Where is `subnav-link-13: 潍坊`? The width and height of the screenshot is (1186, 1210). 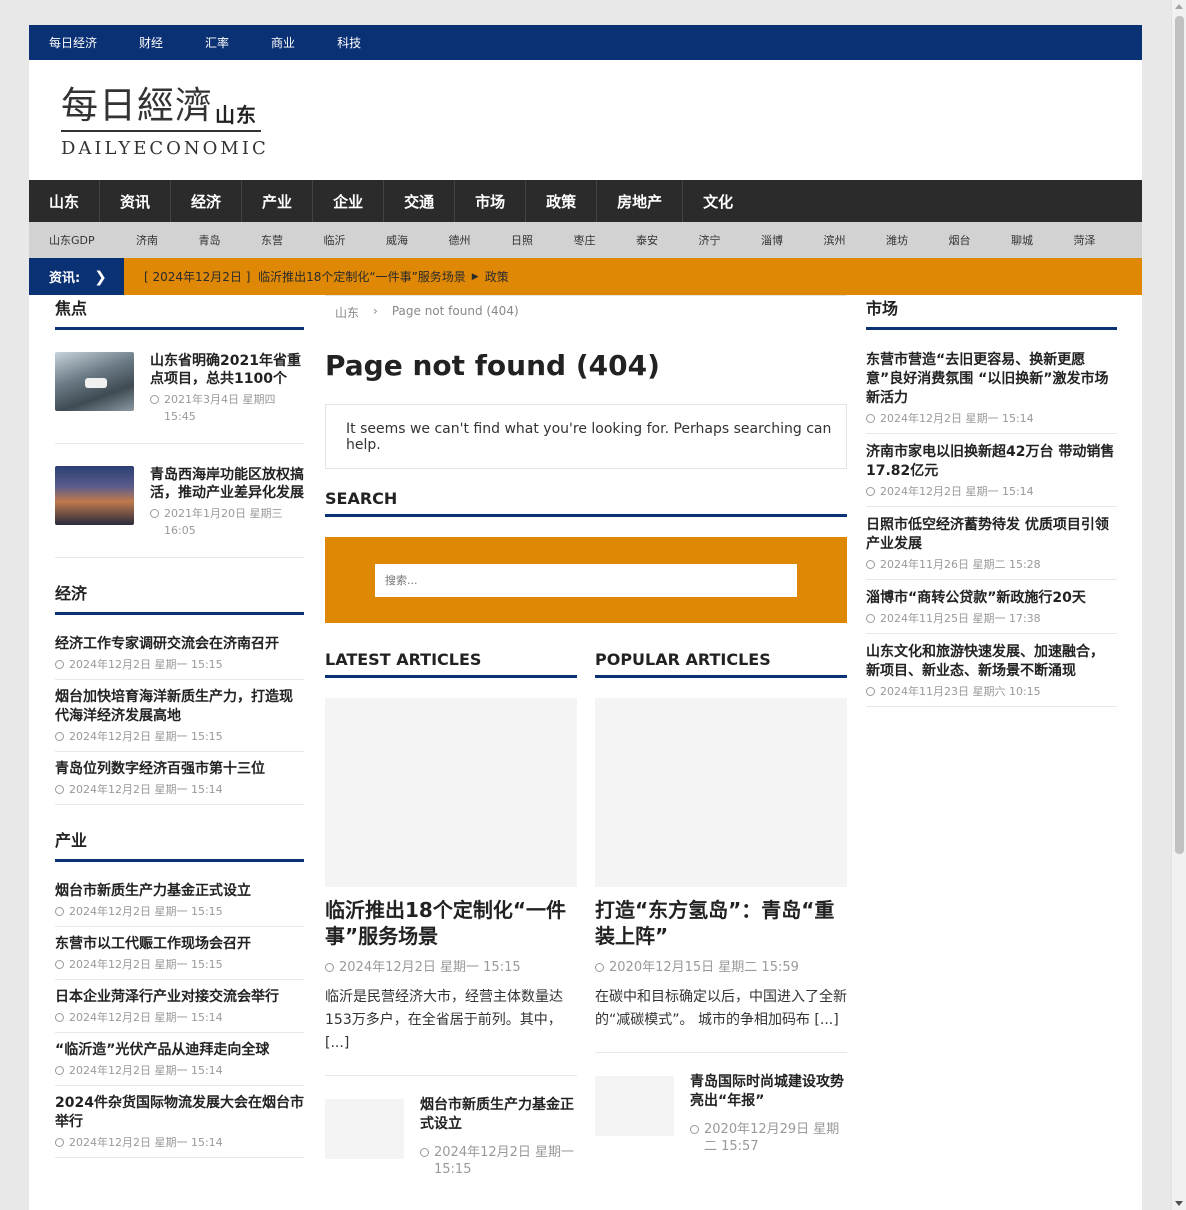 subnav-link-13: 潍坊 is located at coordinates (917, 240).